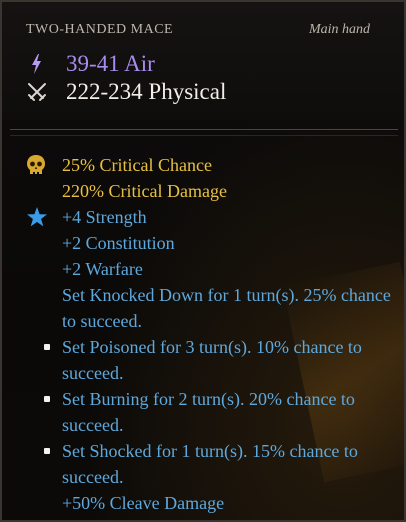 This screenshot has height=522, width=406. Describe the element at coordinates (146, 91) in the screenshot. I see `physical-damage-text: 222-234 Physical` at that location.